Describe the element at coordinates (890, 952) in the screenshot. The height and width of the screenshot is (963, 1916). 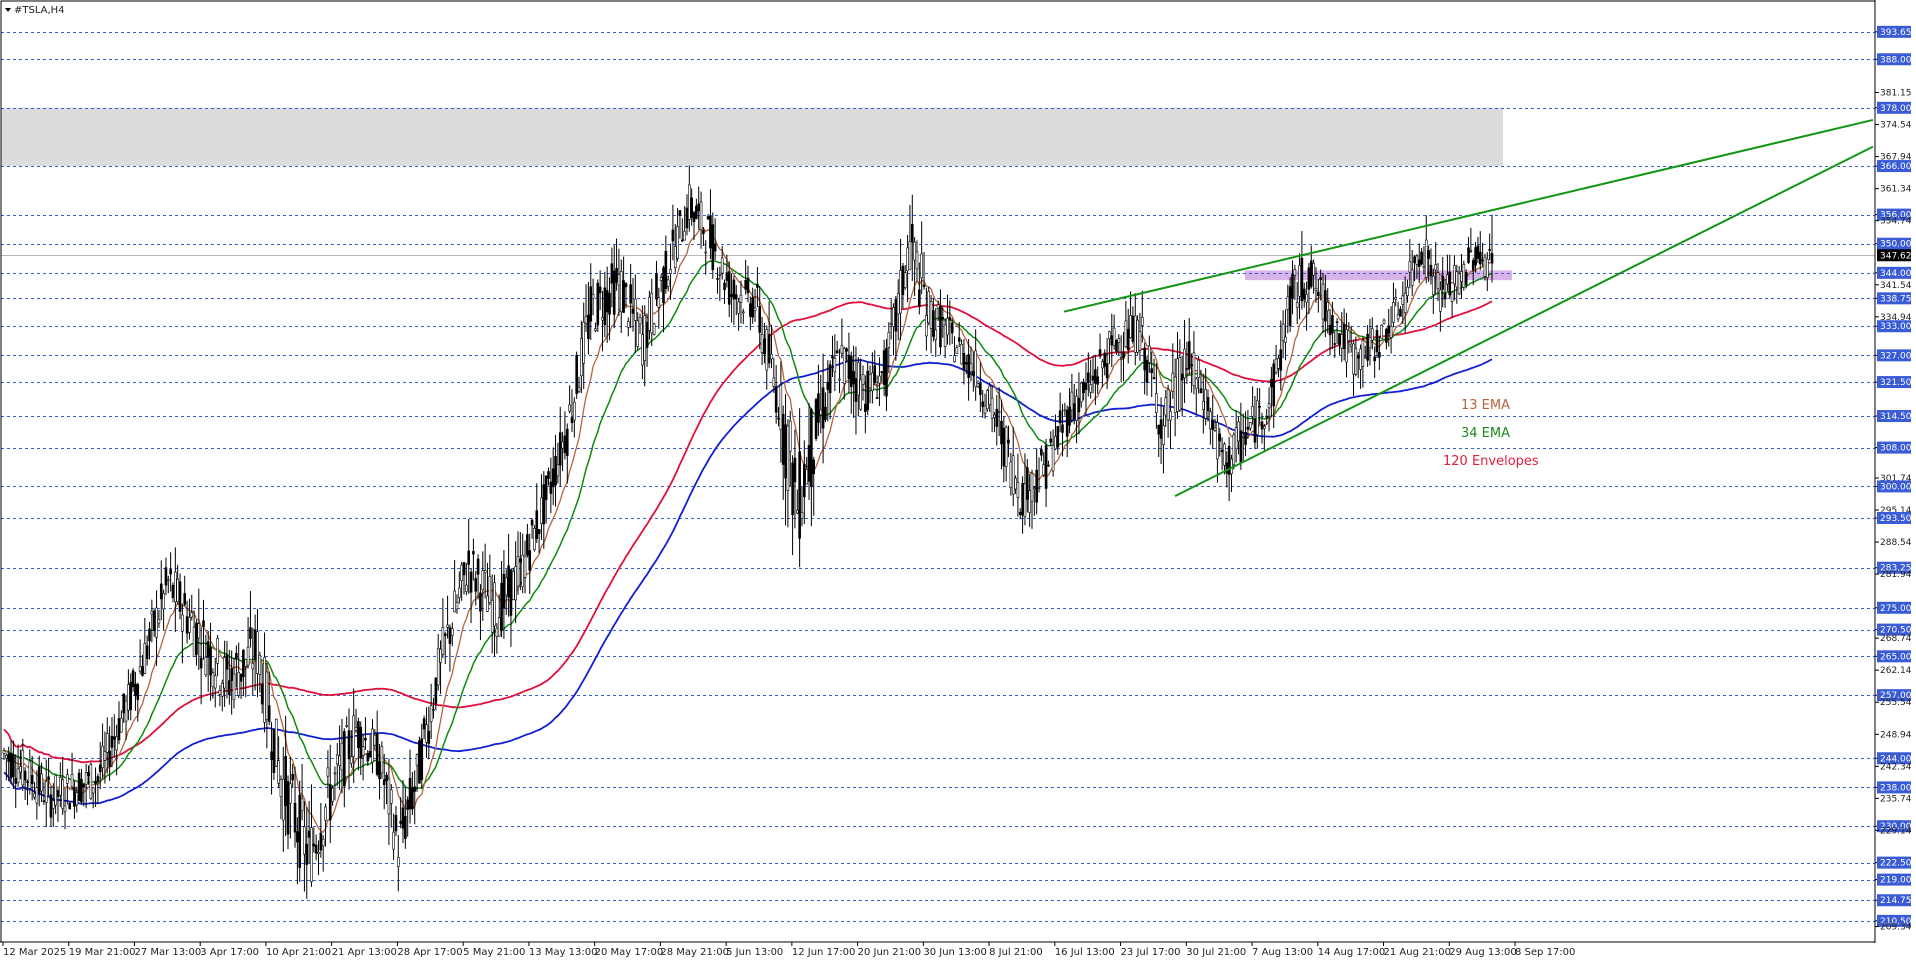
I see `time-tick-label: 20 Jun 21:00` at that location.